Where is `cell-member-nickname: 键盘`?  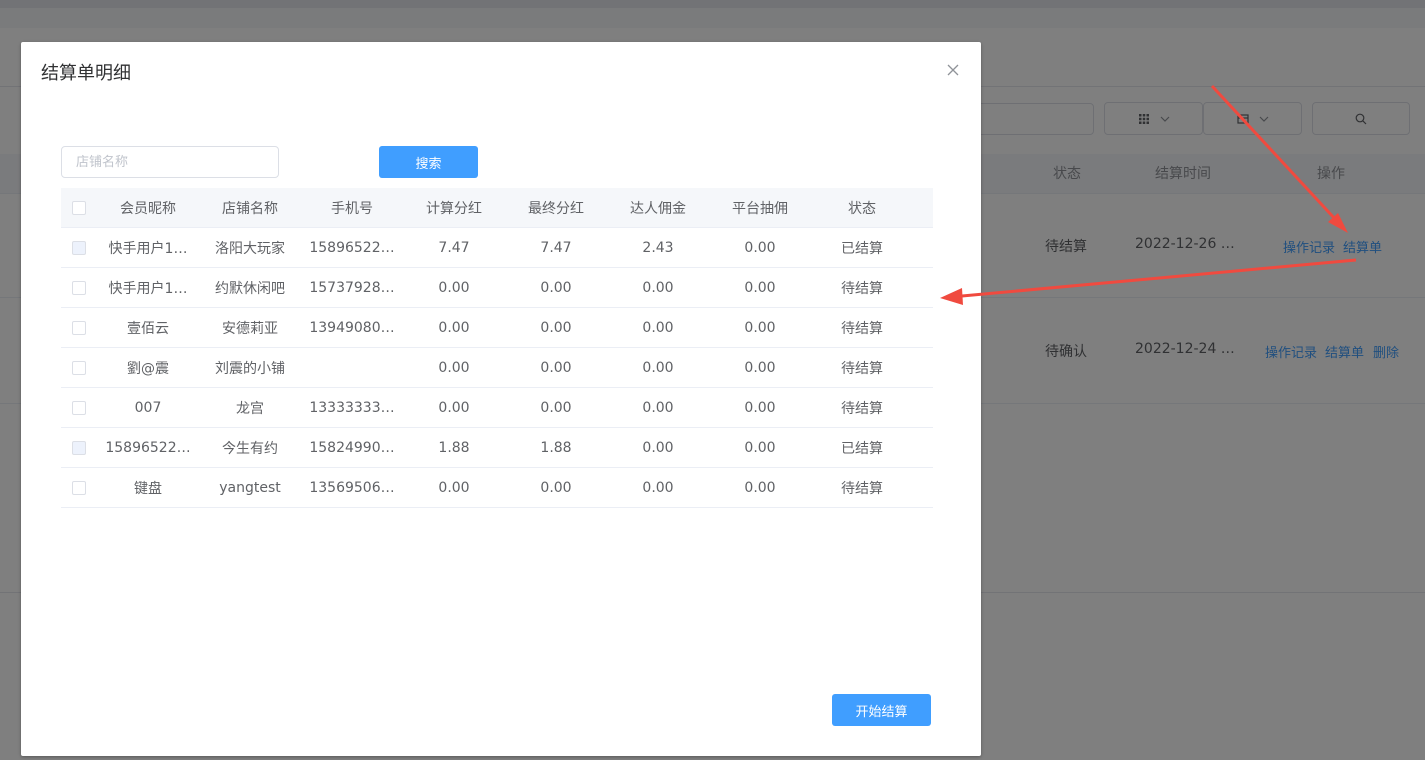
cell-member-nickname: 键盘 is located at coordinates (148, 488).